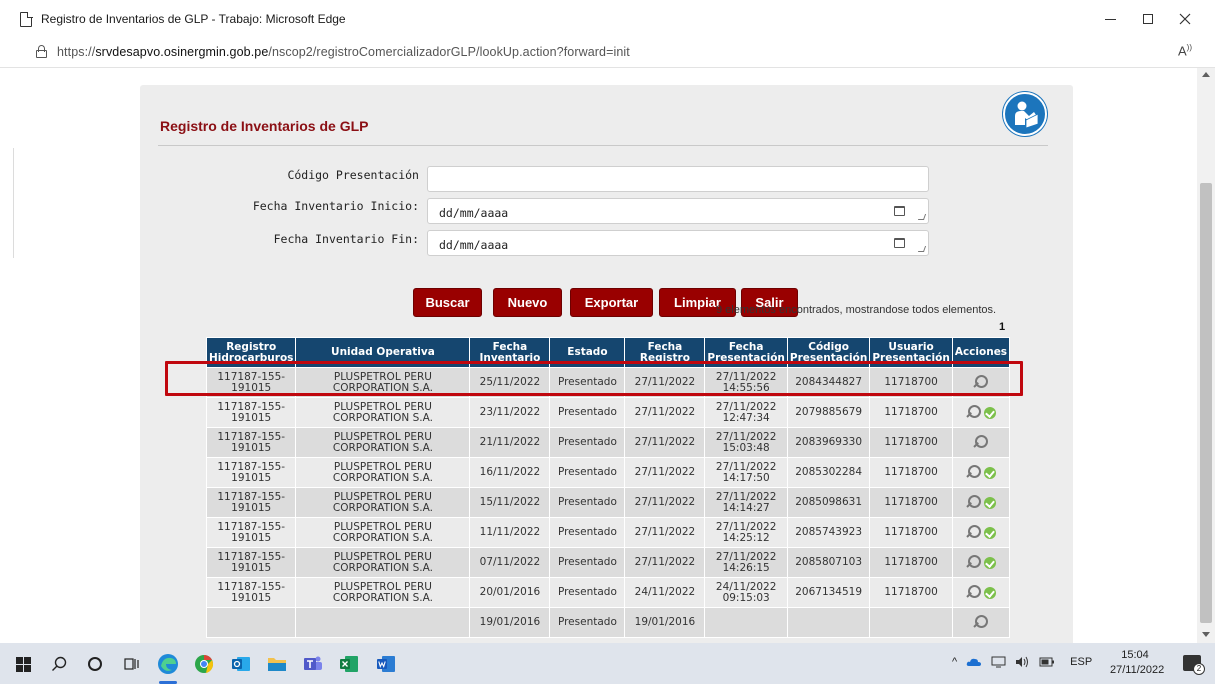 The image size is (1215, 684). I want to click on taskbar-clock: 15:04 27/11/2022, so click(1137, 663).